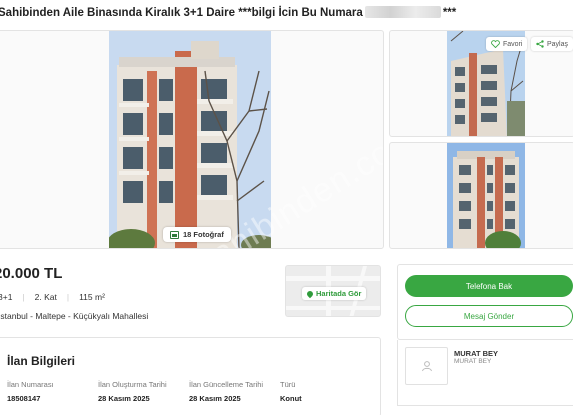  I want to click on info-value: Konut, so click(291, 398).